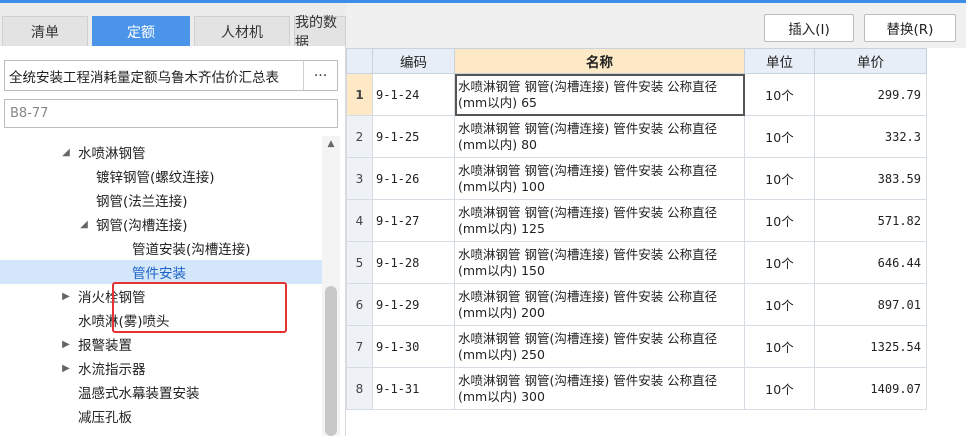 Image resolution: width=966 pixels, height=436 pixels. What do you see at coordinates (359, 178) in the screenshot?
I see `row-index: 3` at bounding box center [359, 178].